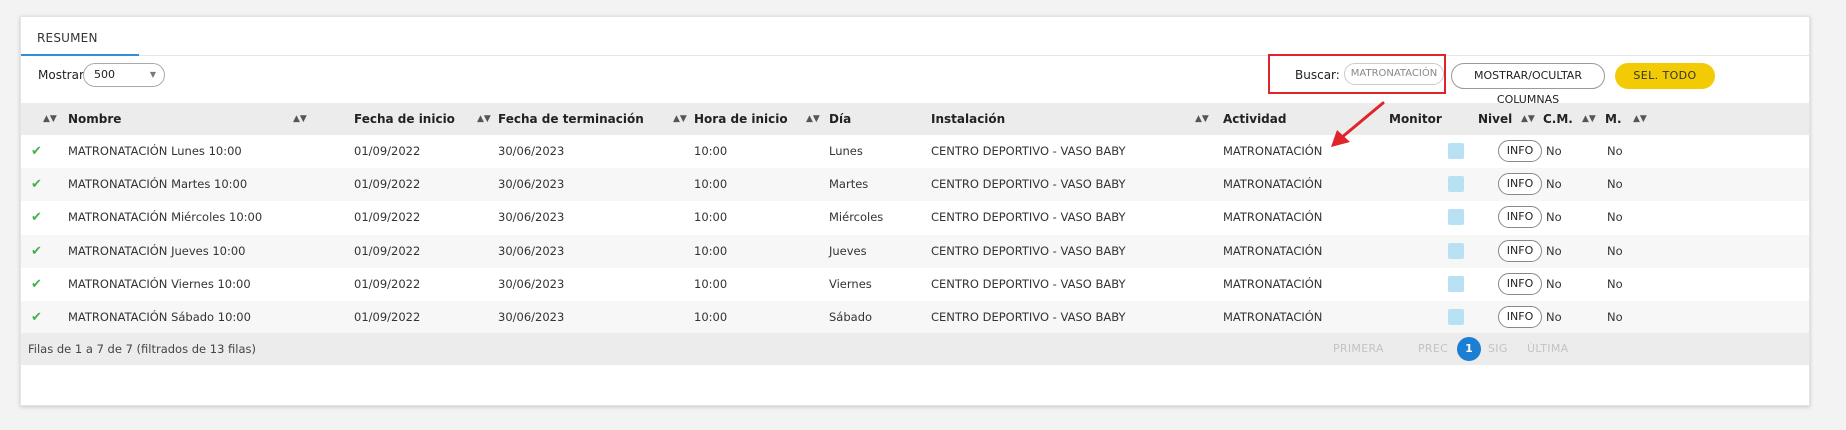 This screenshot has height=430, width=1846. Describe the element at coordinates (1415, 119) in the screenshot. I see `column-header-monitor: Monitor` at that location.